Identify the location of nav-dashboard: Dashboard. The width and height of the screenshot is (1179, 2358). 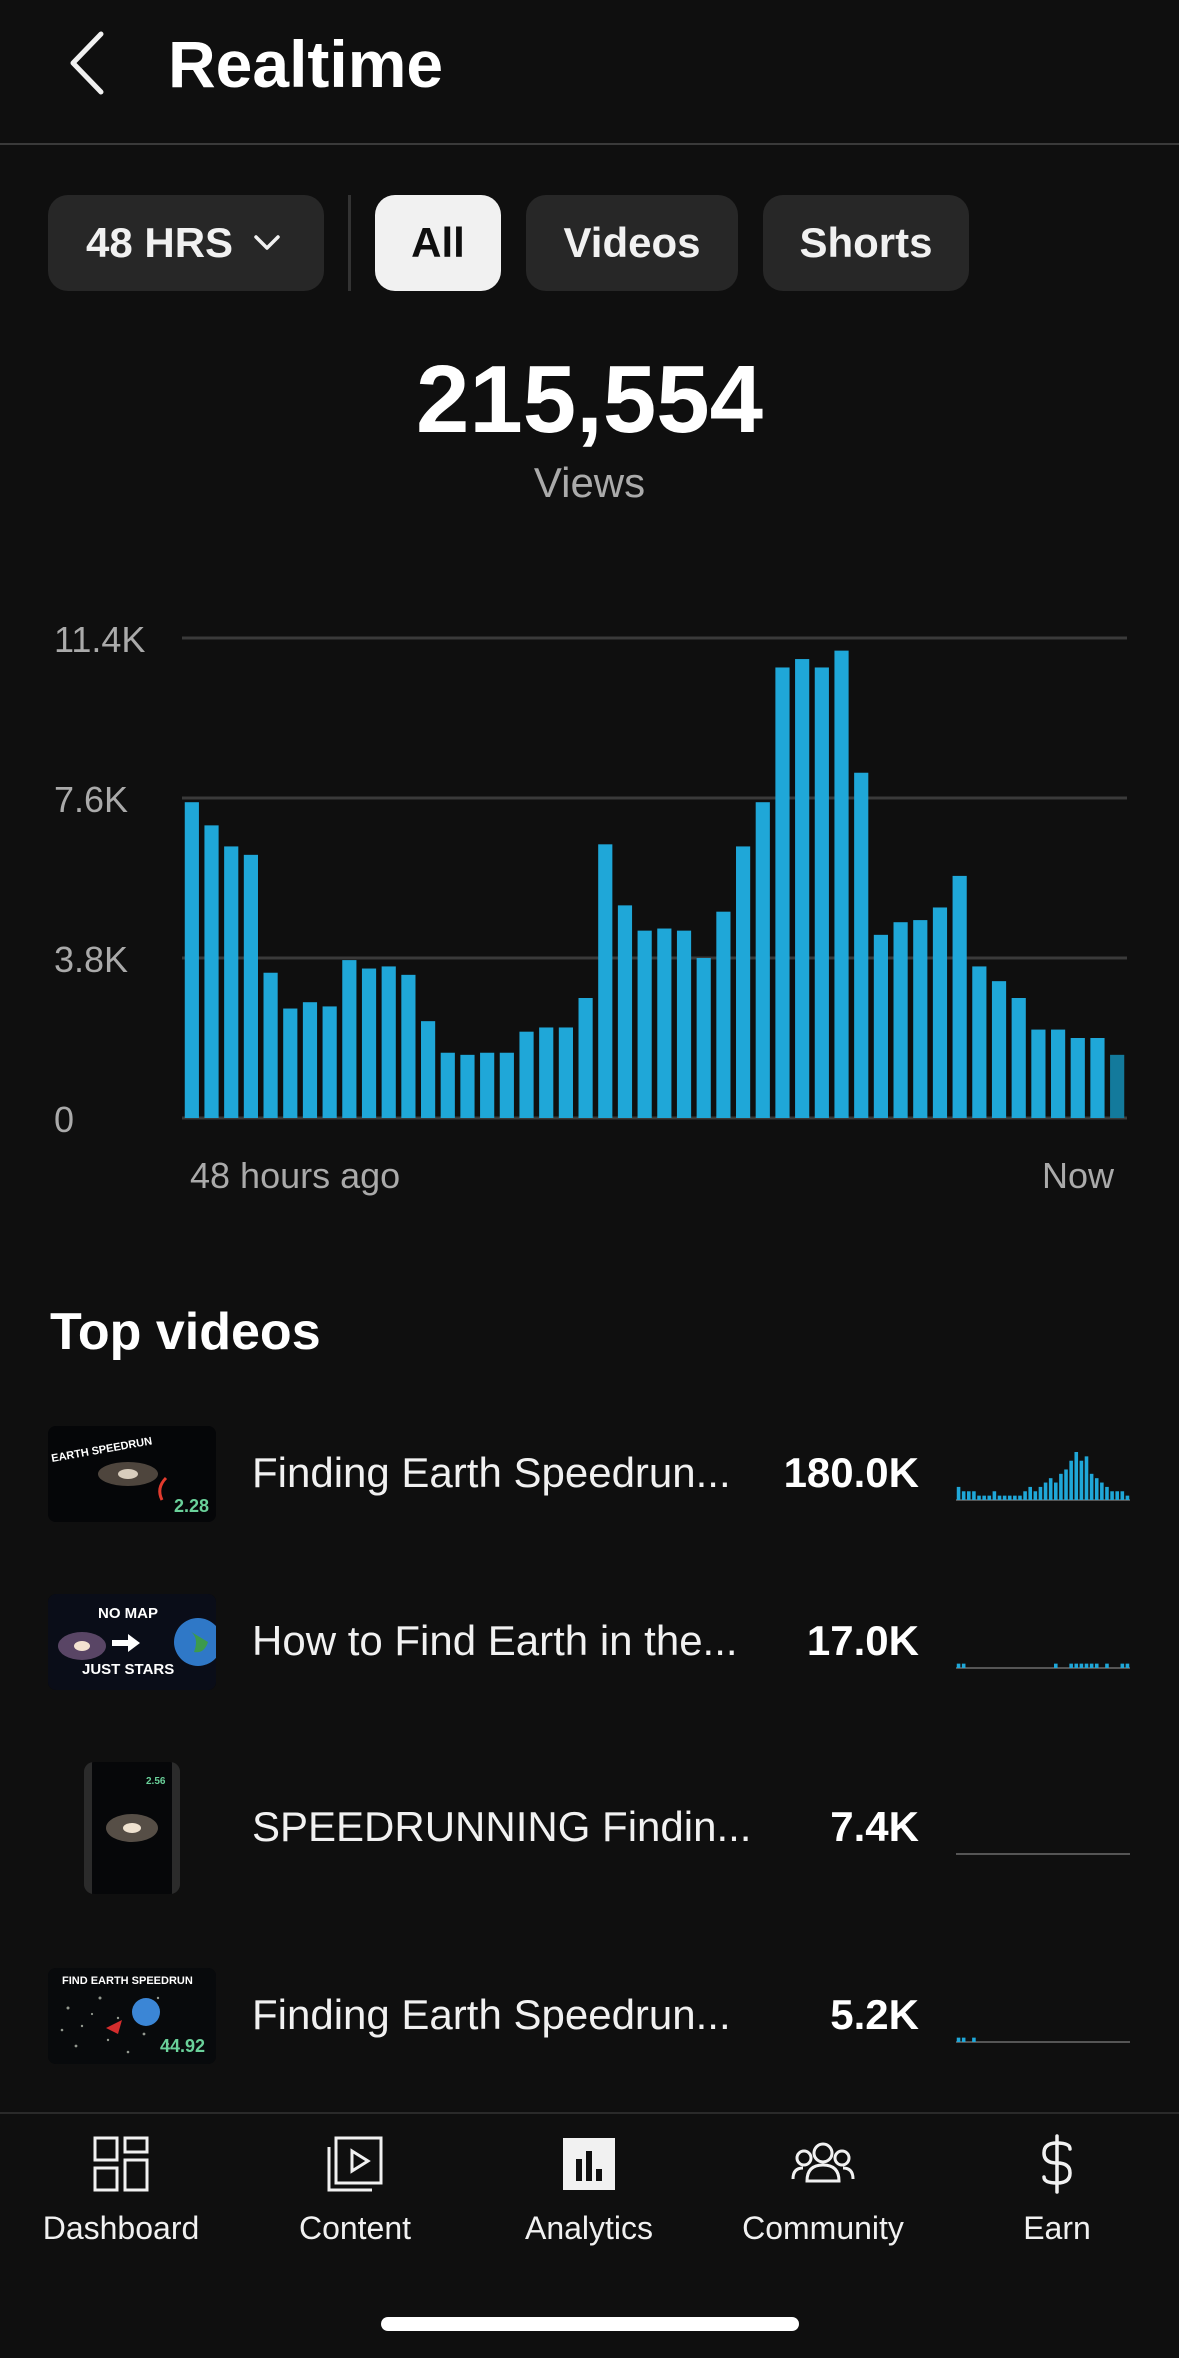
(121, 2202).